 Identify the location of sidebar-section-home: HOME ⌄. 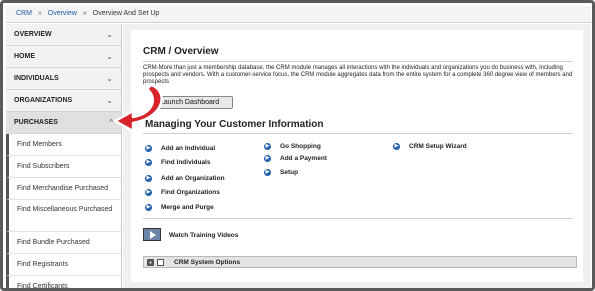
(63, 57).